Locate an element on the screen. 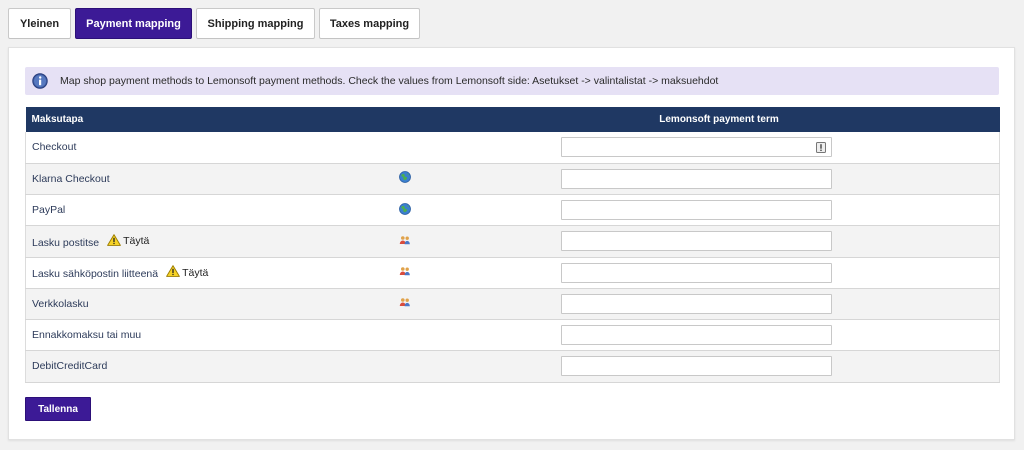 This screenshot has height=450, width=1024. table-row: Lasku postitse Täytä is located at coordinates (512, 241).